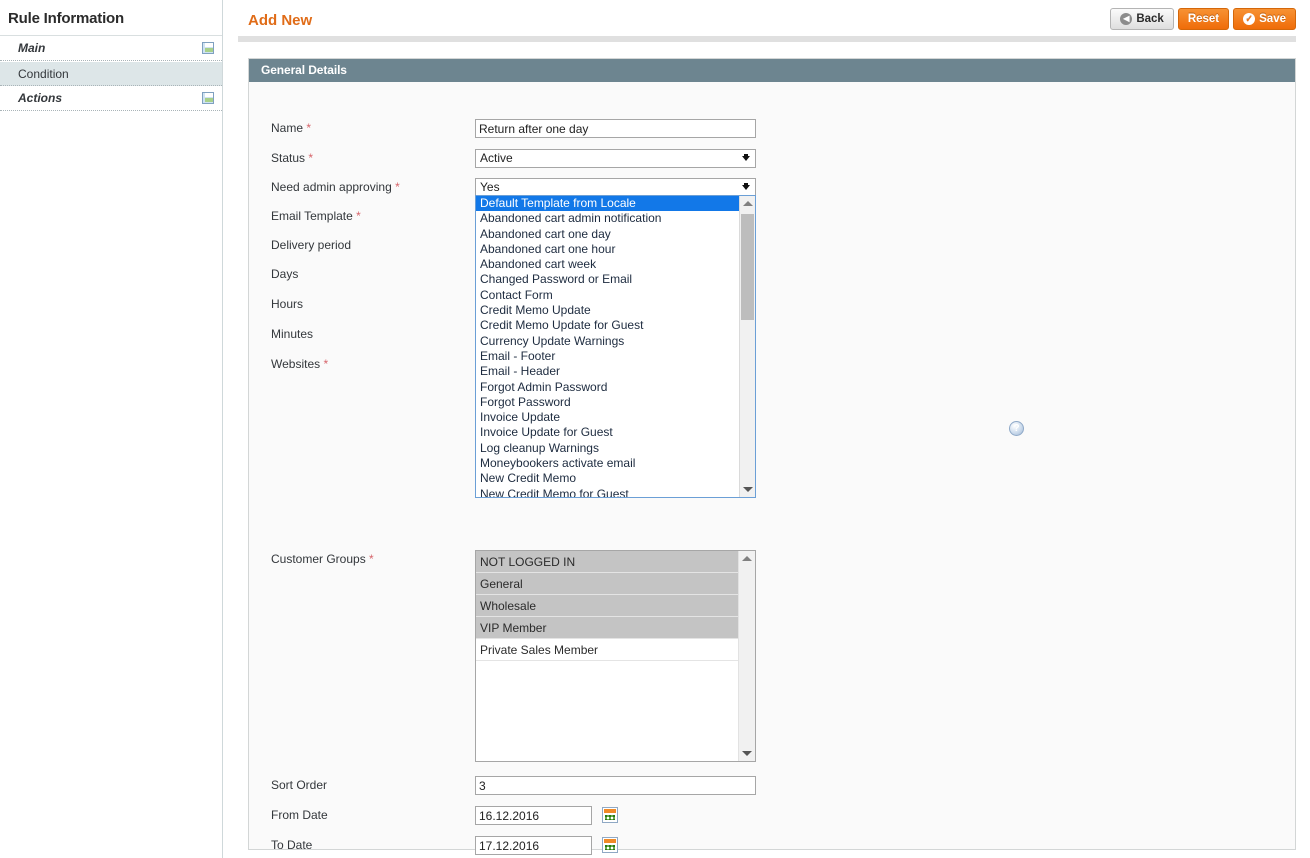  Describe the element at coordinates (1150, 19) in the screenshot. I see `button-label: Back` at that location.